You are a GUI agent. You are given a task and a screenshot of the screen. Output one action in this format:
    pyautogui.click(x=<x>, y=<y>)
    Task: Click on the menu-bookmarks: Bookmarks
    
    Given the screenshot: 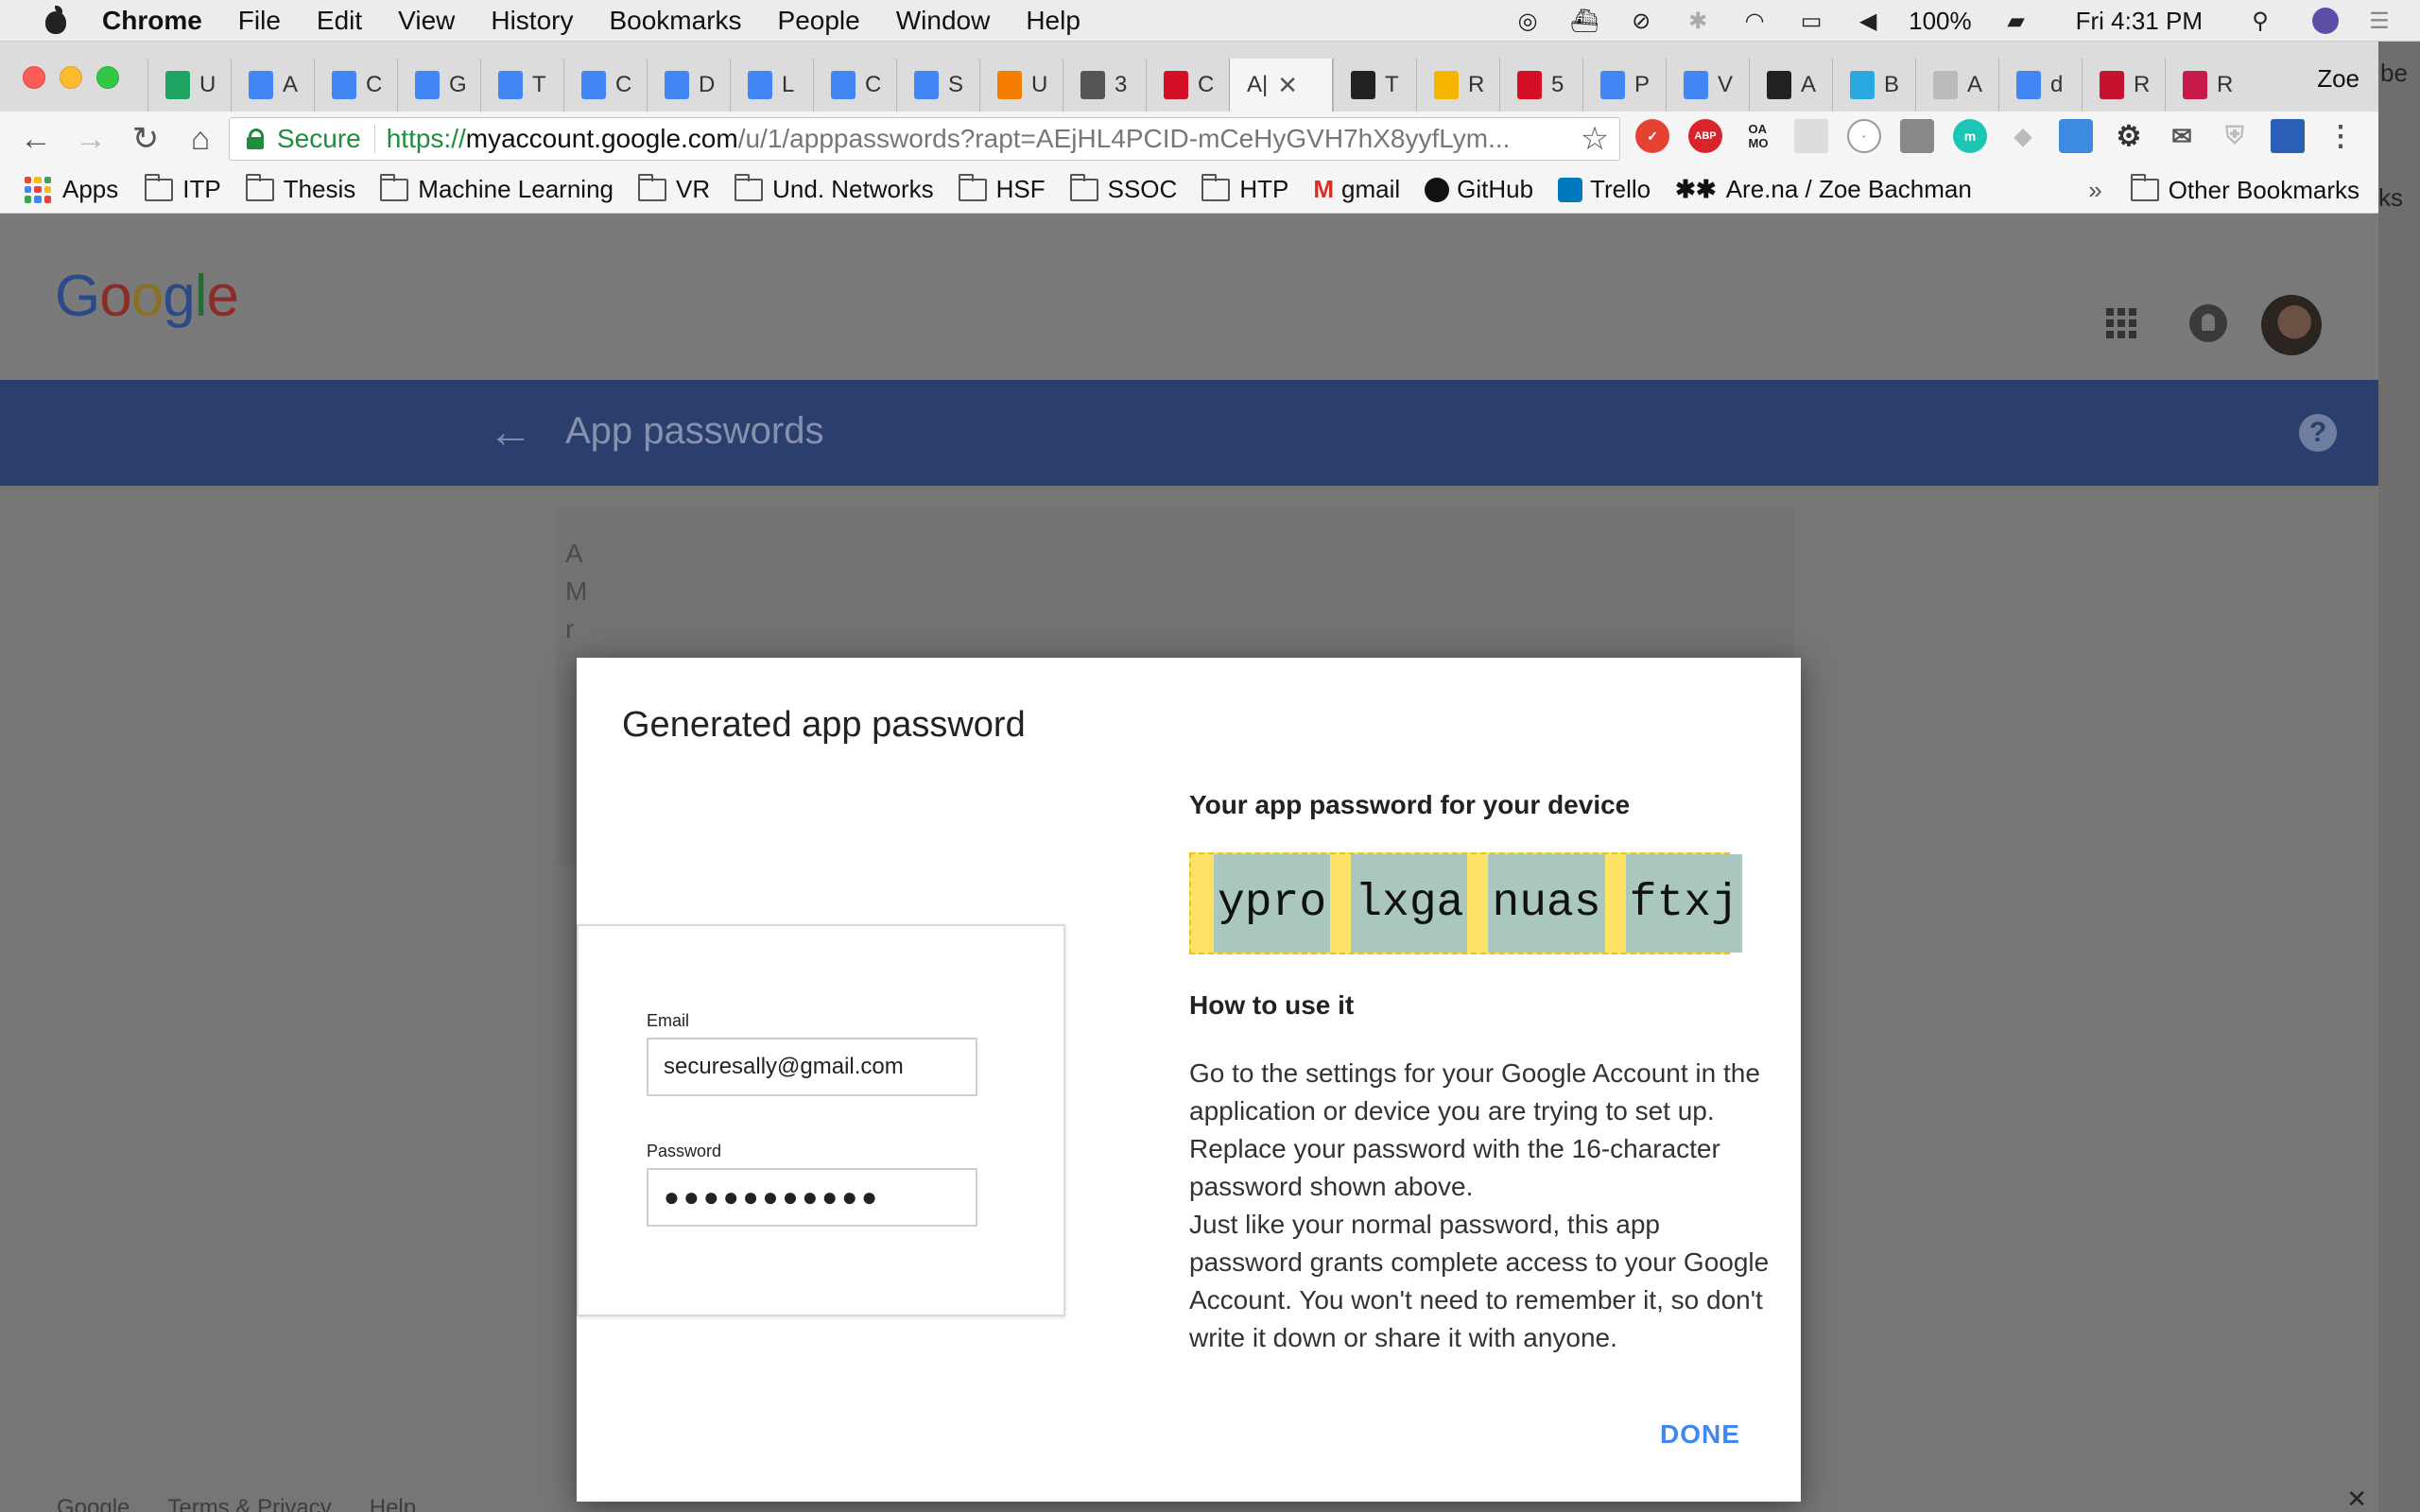 What is the action you would take?
    pyautogui.click(x=675, y=21)
    